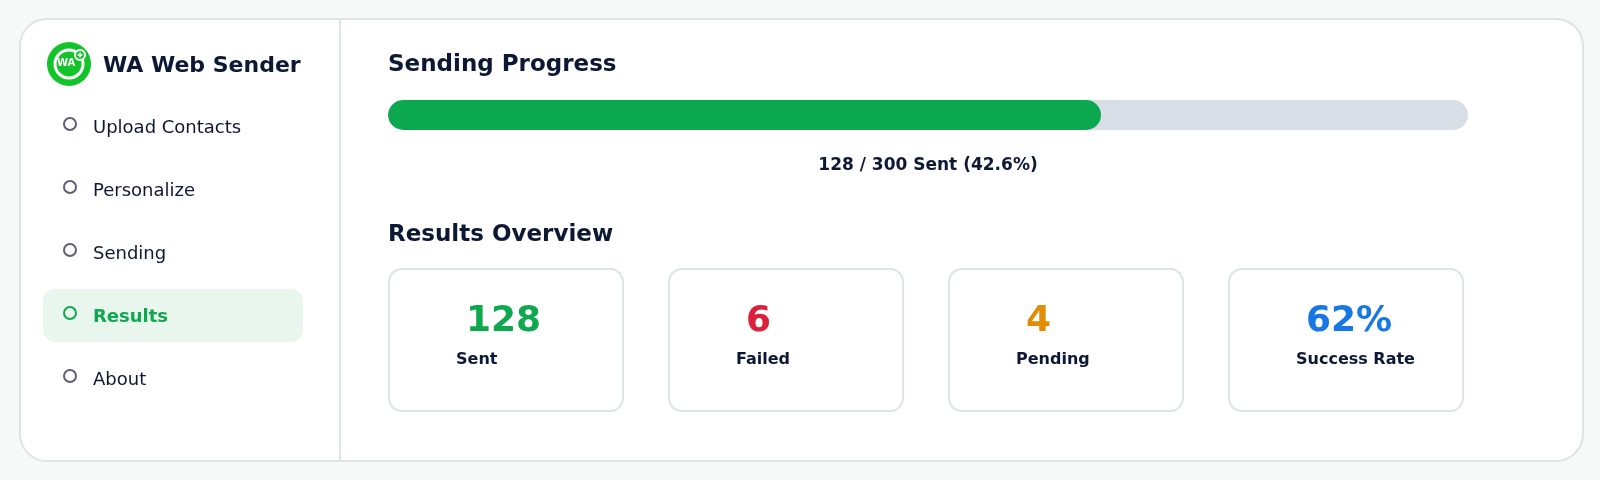 This screenshot has height=480, width=1600. What do you see at coordinates (173, 189) in the screenshot?
I see `sidebar-item: Personalize` at bounding box center [173, 189].